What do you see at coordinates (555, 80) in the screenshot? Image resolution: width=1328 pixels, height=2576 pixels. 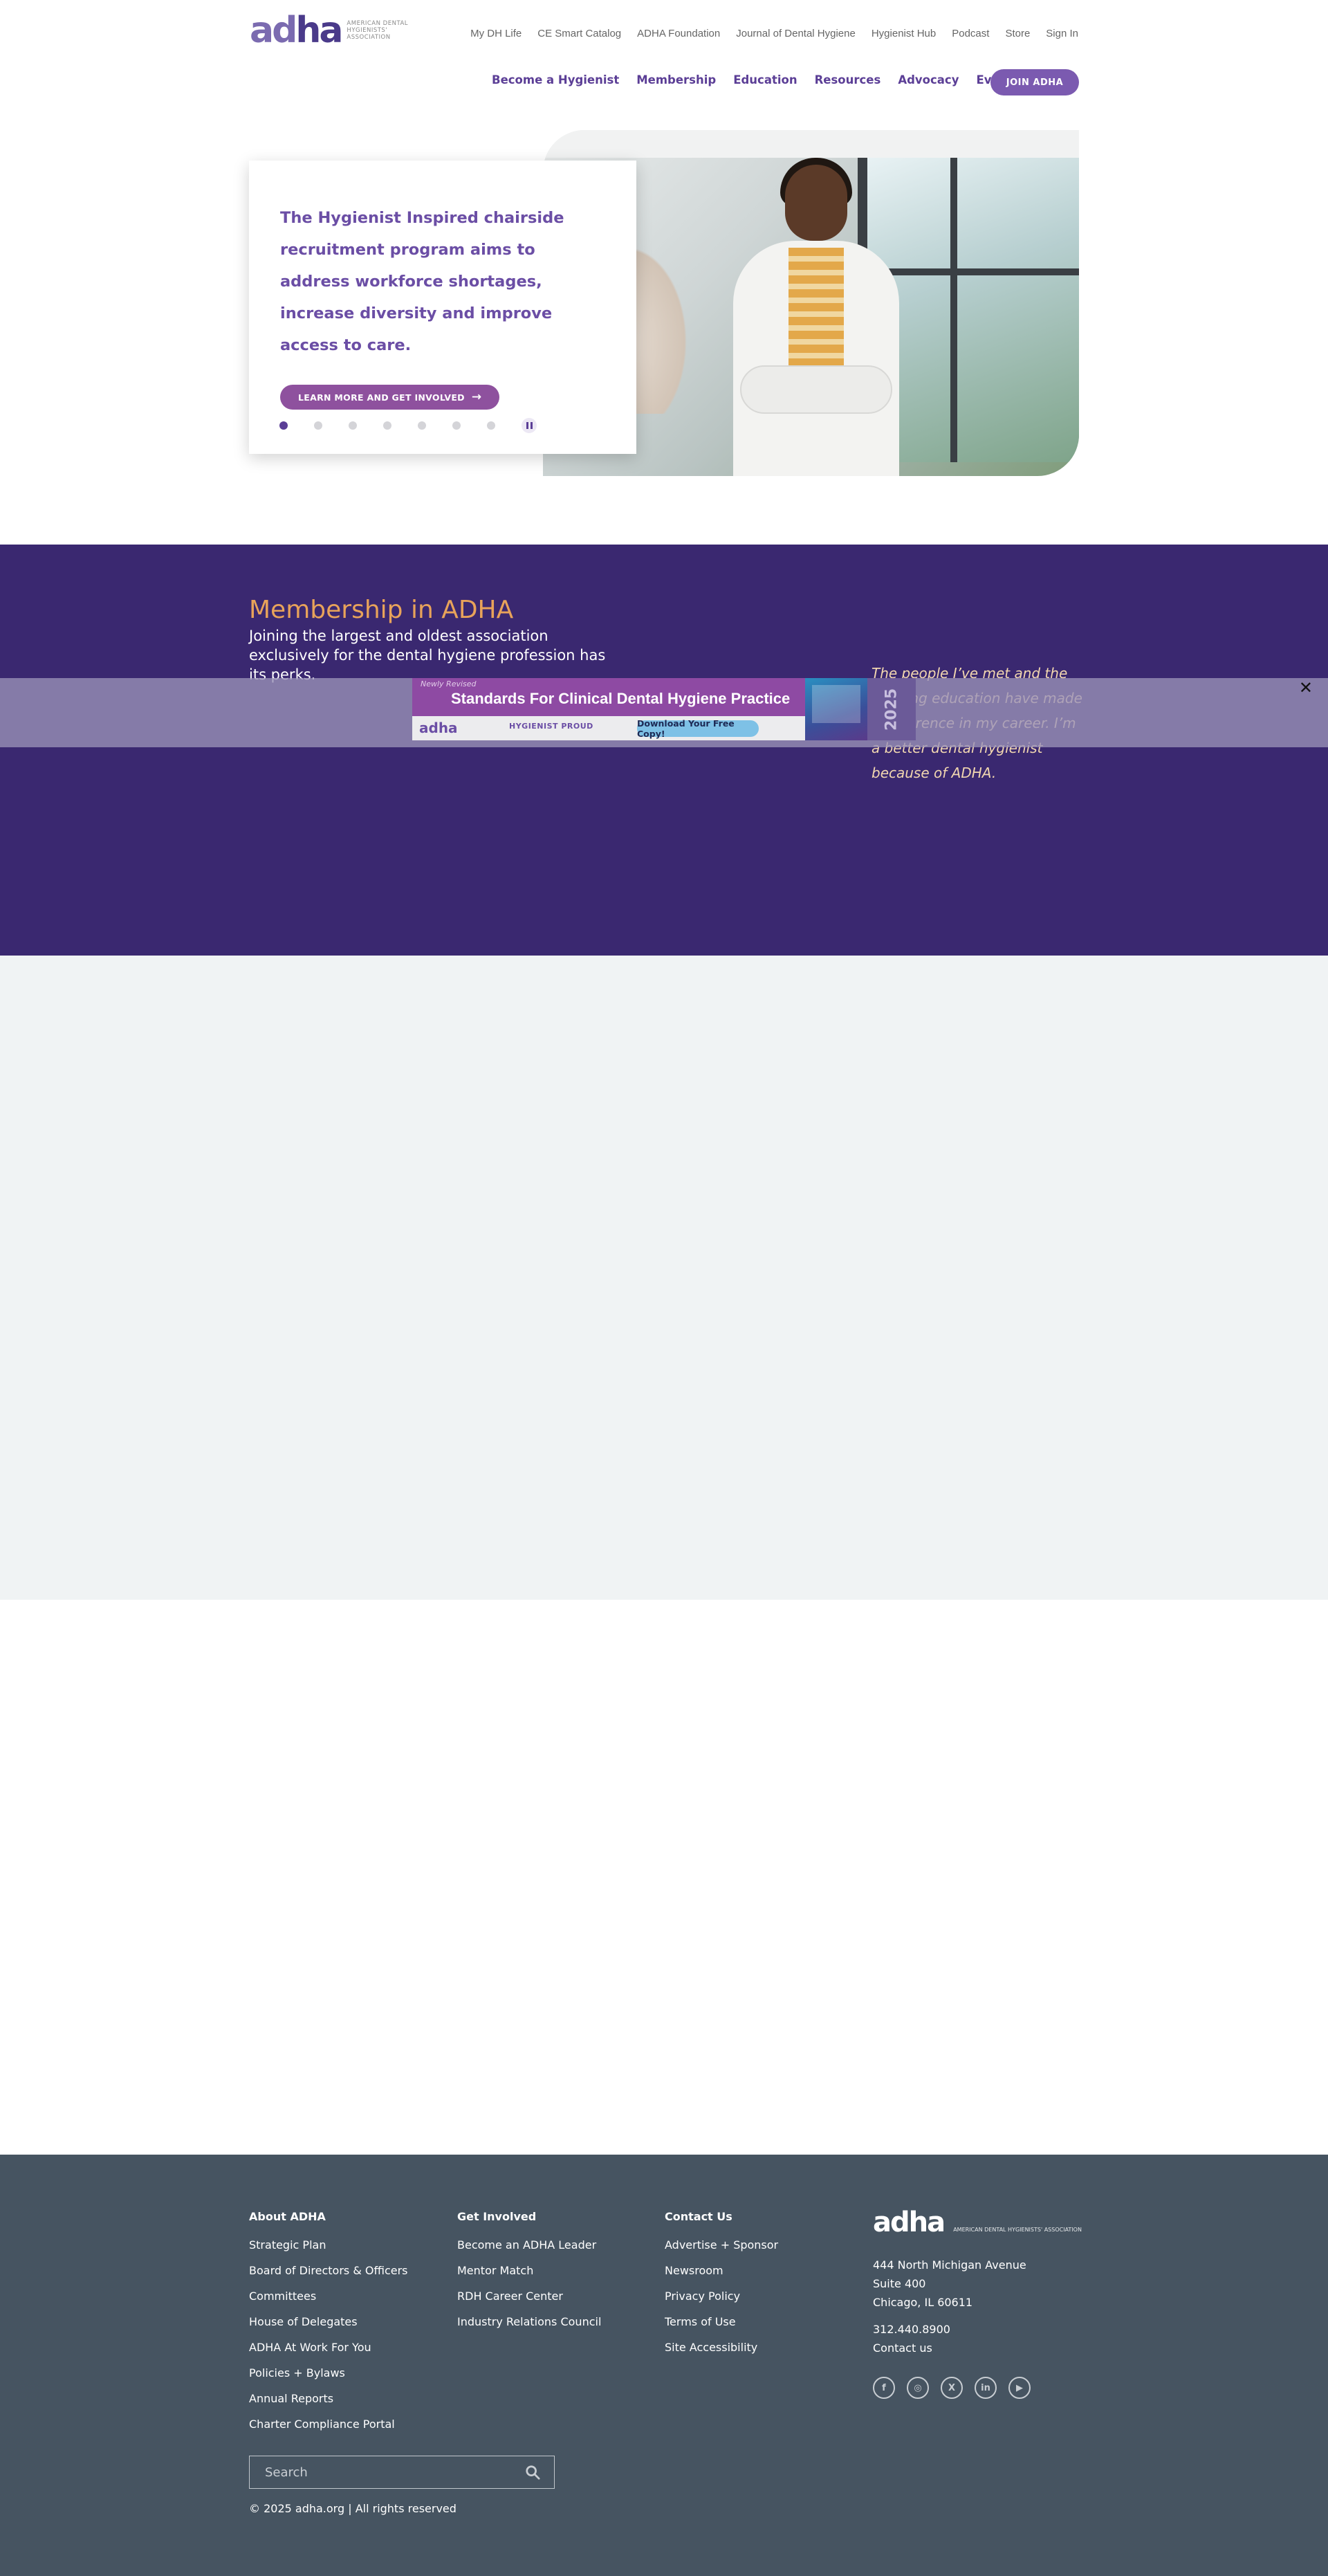 I see `nav-become-hygienist: Become a Hygienist` at bounding box center [555, 80].